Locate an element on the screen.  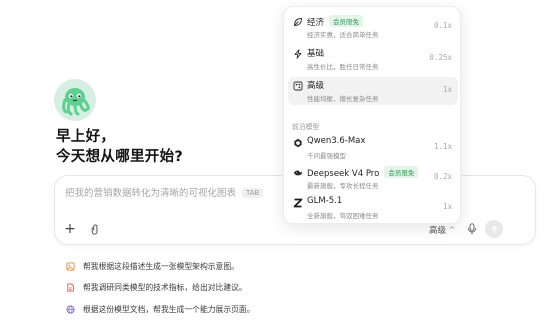
attachment-icon is located at coordinates (94, 229).